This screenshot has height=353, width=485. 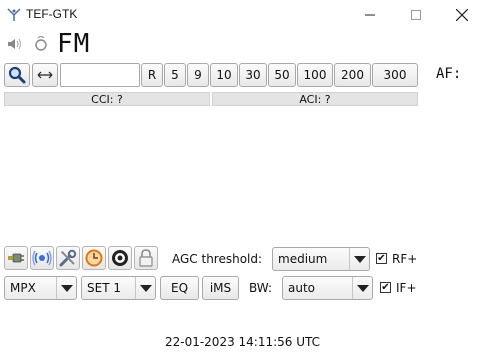 I want to click on speaker-icon, so click(x=14, y=44).